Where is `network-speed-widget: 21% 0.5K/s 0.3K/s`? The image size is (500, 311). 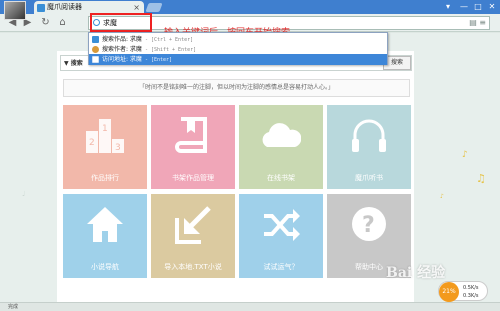
network-speed-widget: 21% 0.5K/s 0.3K/s is located at coordinates (463, 291).